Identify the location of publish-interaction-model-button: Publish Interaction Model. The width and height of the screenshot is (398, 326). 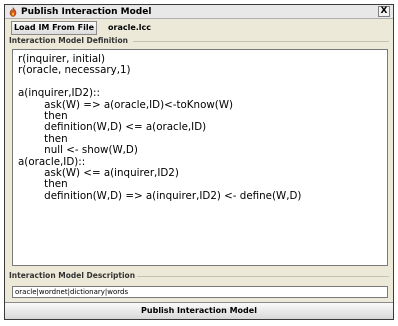
(199, 310).